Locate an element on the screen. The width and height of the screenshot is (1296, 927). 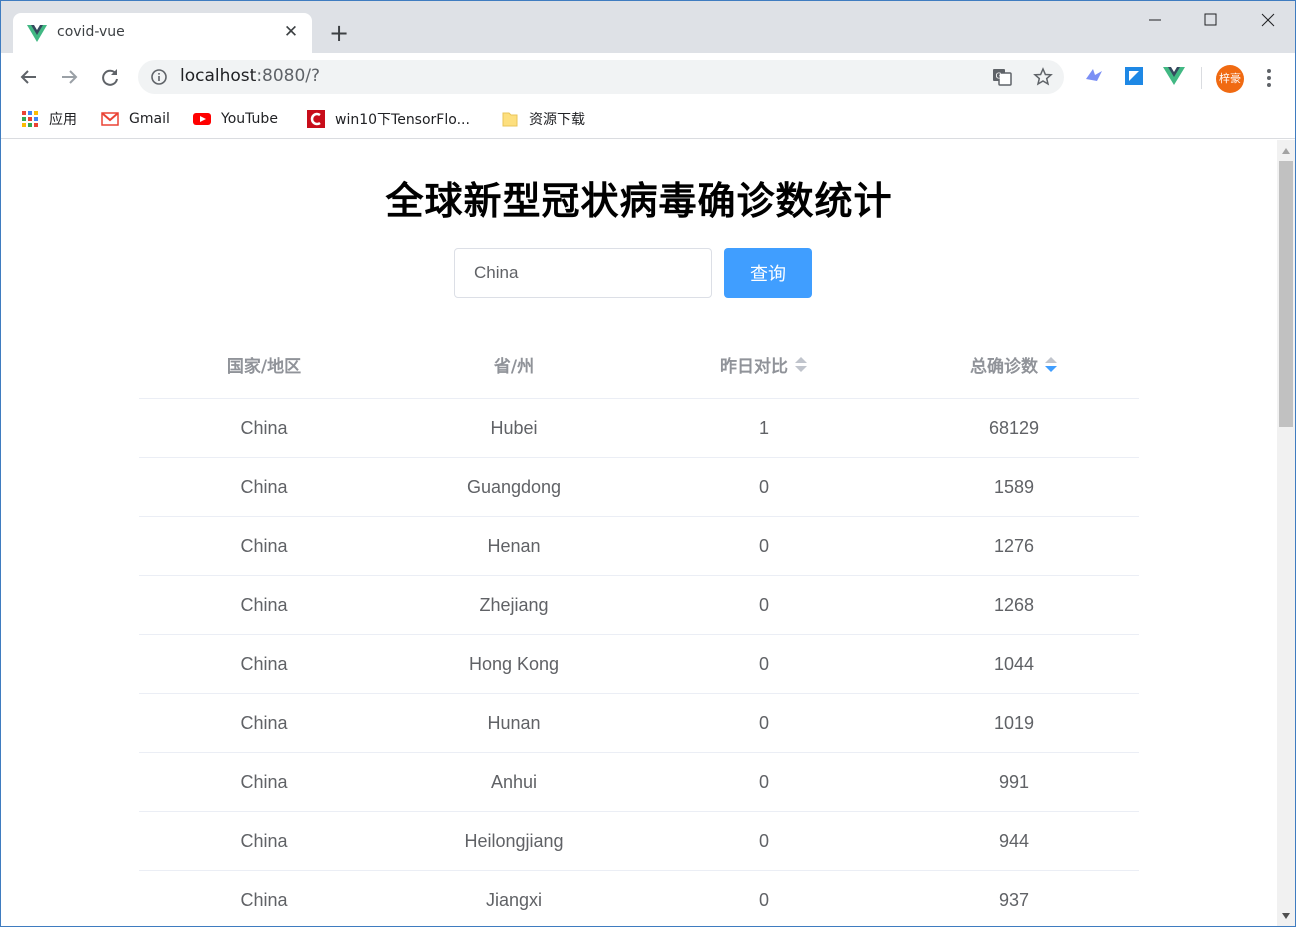
csdn-icon is located at coordinates (316, 119).